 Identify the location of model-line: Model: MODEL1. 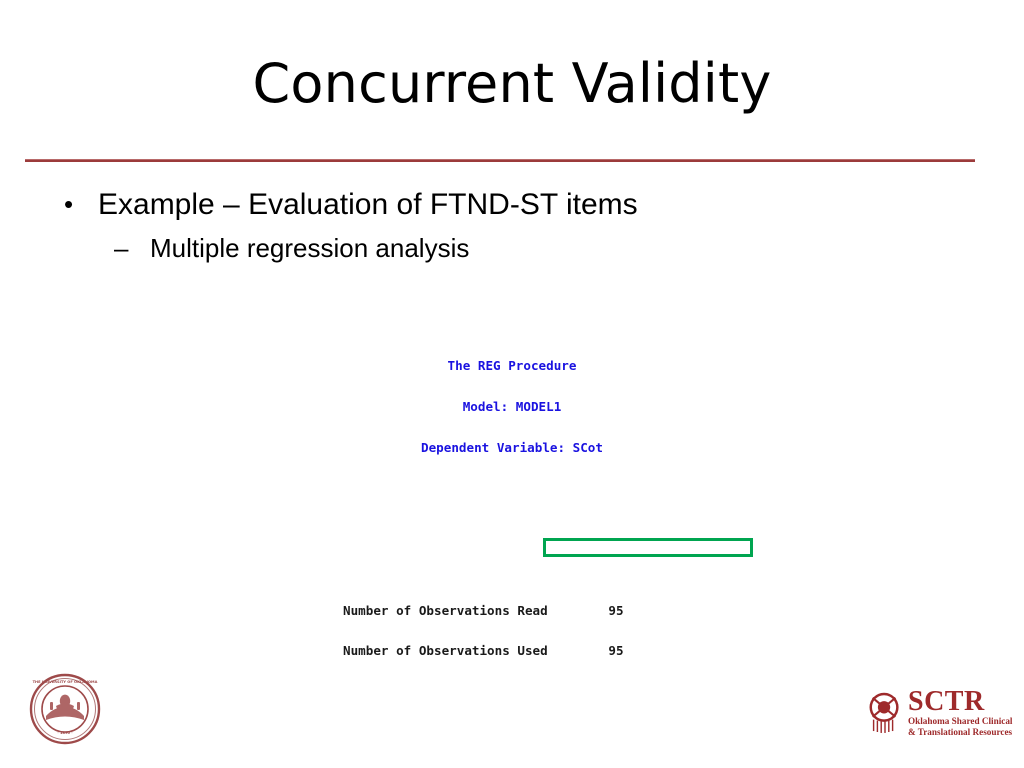
(512, 406).